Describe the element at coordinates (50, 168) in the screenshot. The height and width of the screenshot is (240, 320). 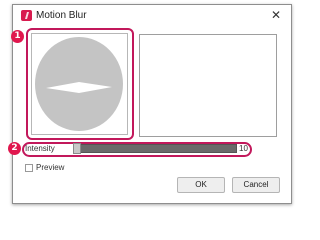
I see `preview-checkbox-label: Preview` at that location.